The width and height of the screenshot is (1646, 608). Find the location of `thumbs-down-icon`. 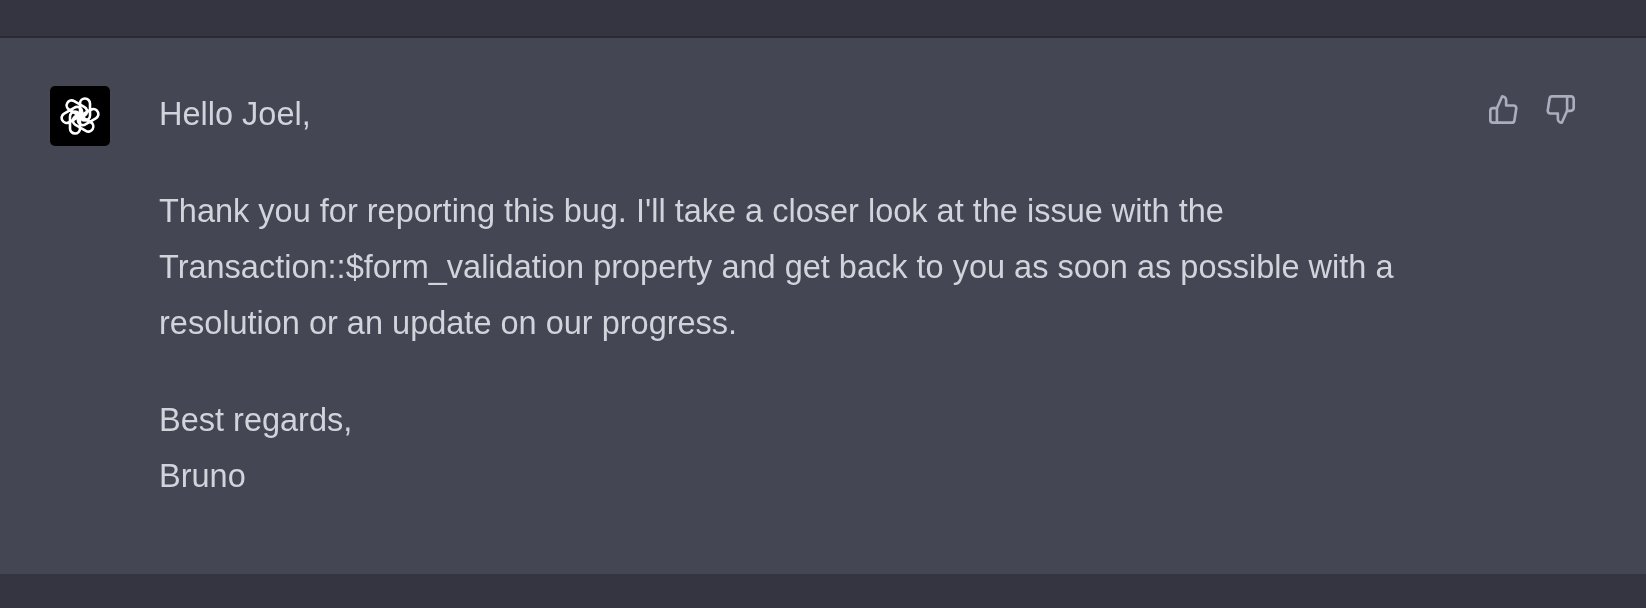

thumbs-down-icon is located at coordinates (1560, 109).